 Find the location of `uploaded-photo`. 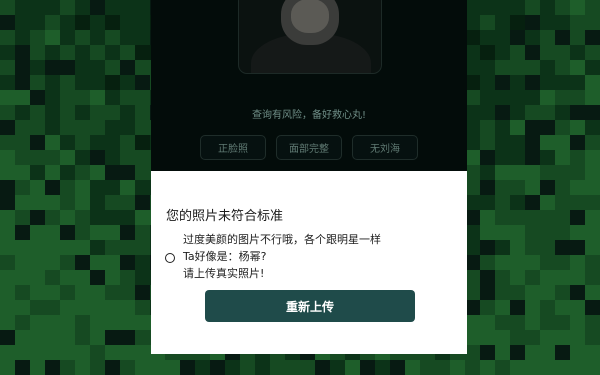

uploaded-photo is located at coordinates (310, 37).